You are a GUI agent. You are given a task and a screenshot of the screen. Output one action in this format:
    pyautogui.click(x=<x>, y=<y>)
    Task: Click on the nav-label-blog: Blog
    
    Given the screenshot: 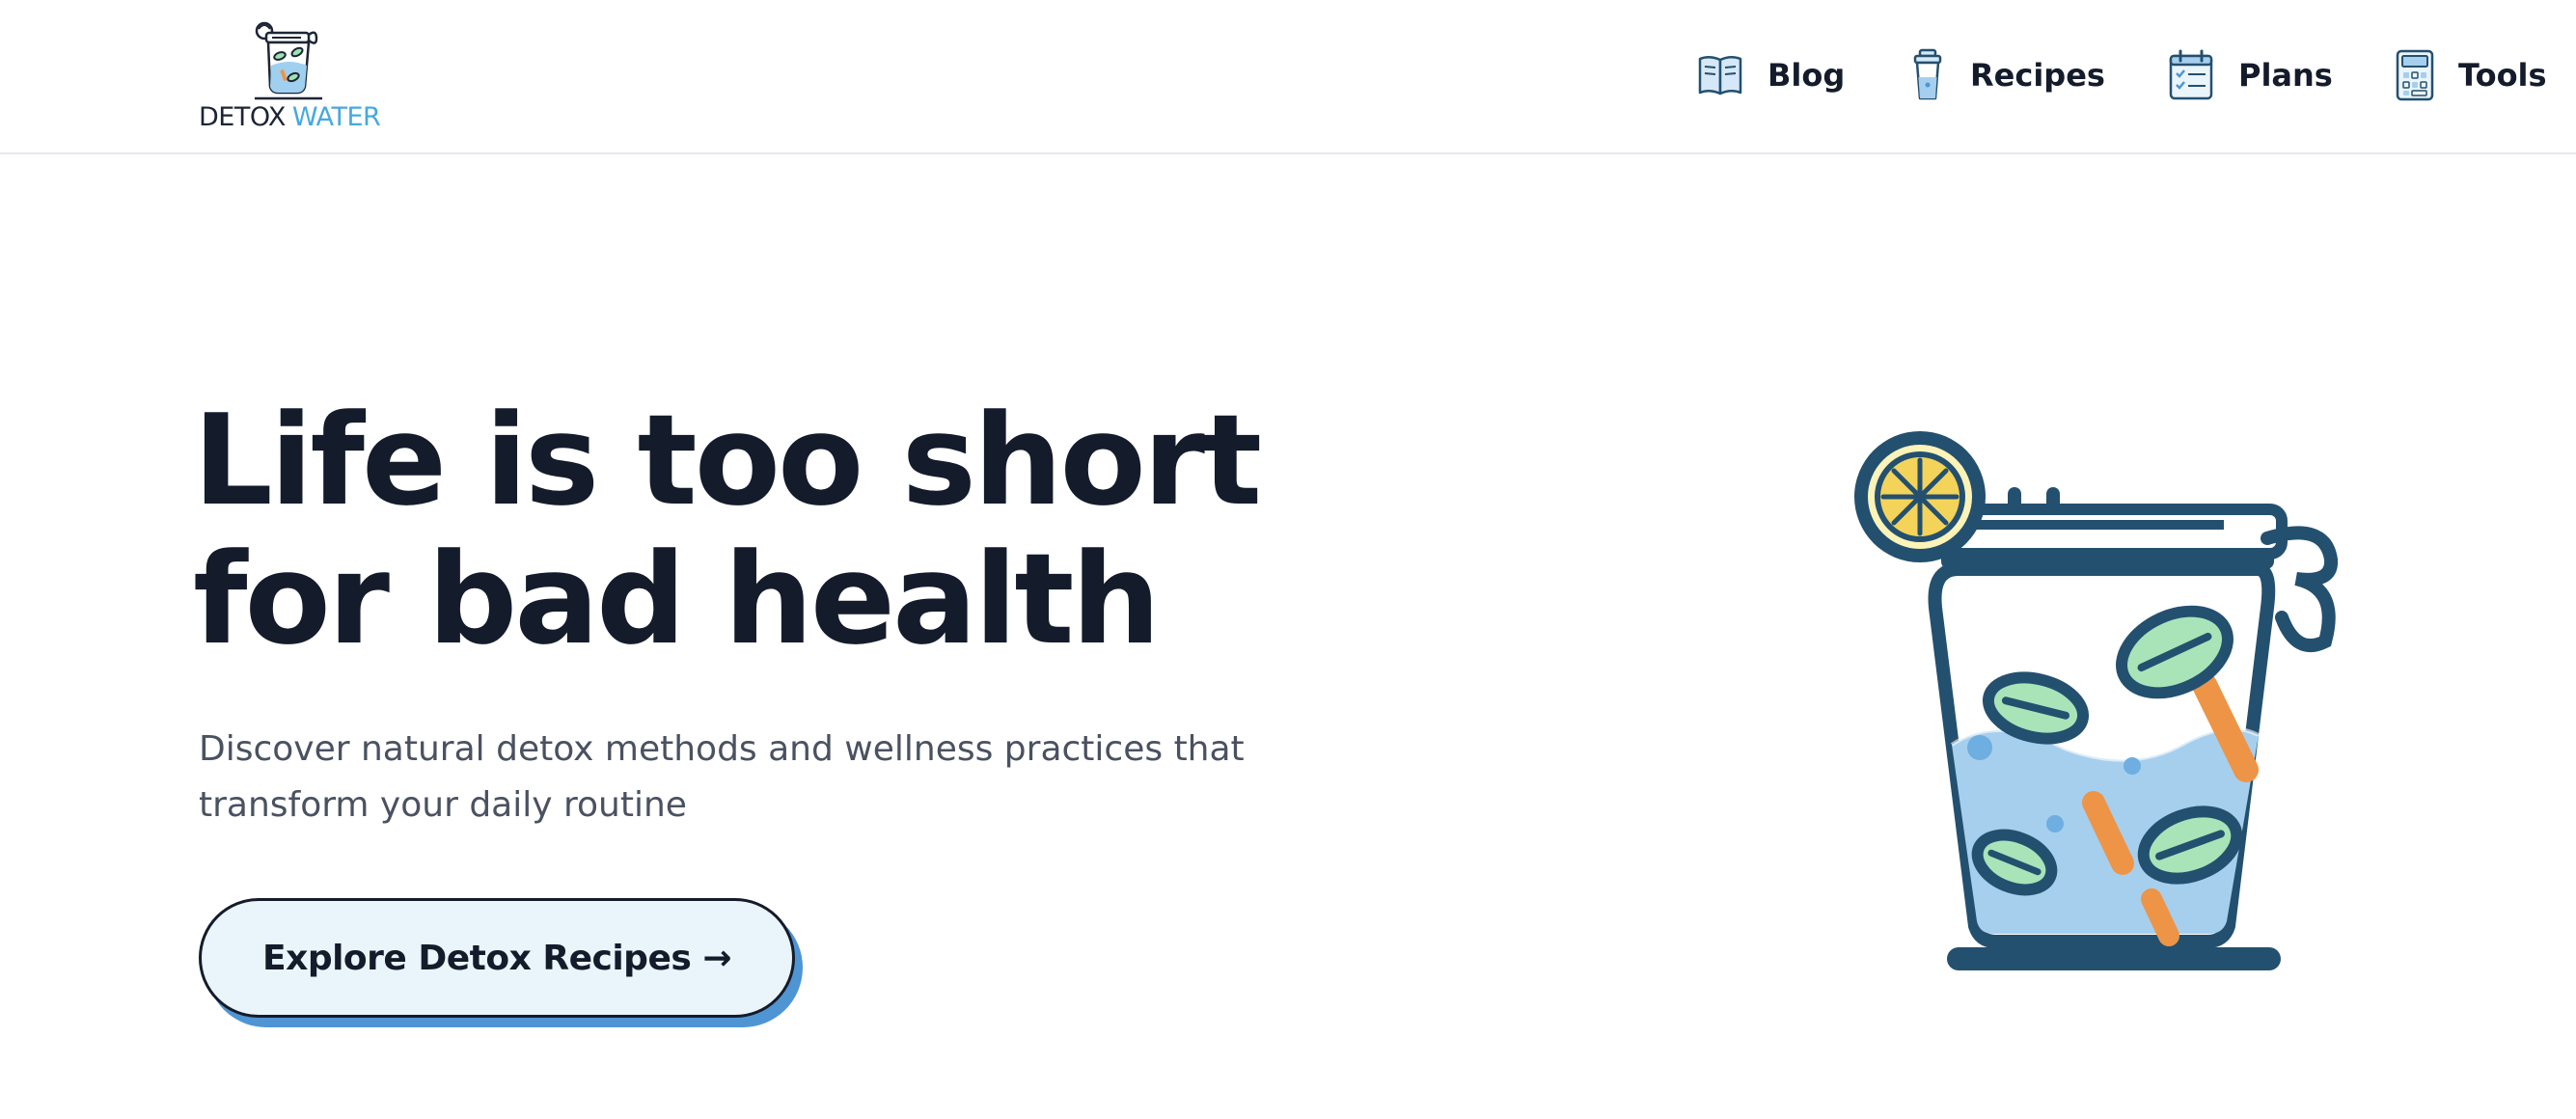 What is the action you would take?
    pyautogui.click(x=1807, y=75)
    